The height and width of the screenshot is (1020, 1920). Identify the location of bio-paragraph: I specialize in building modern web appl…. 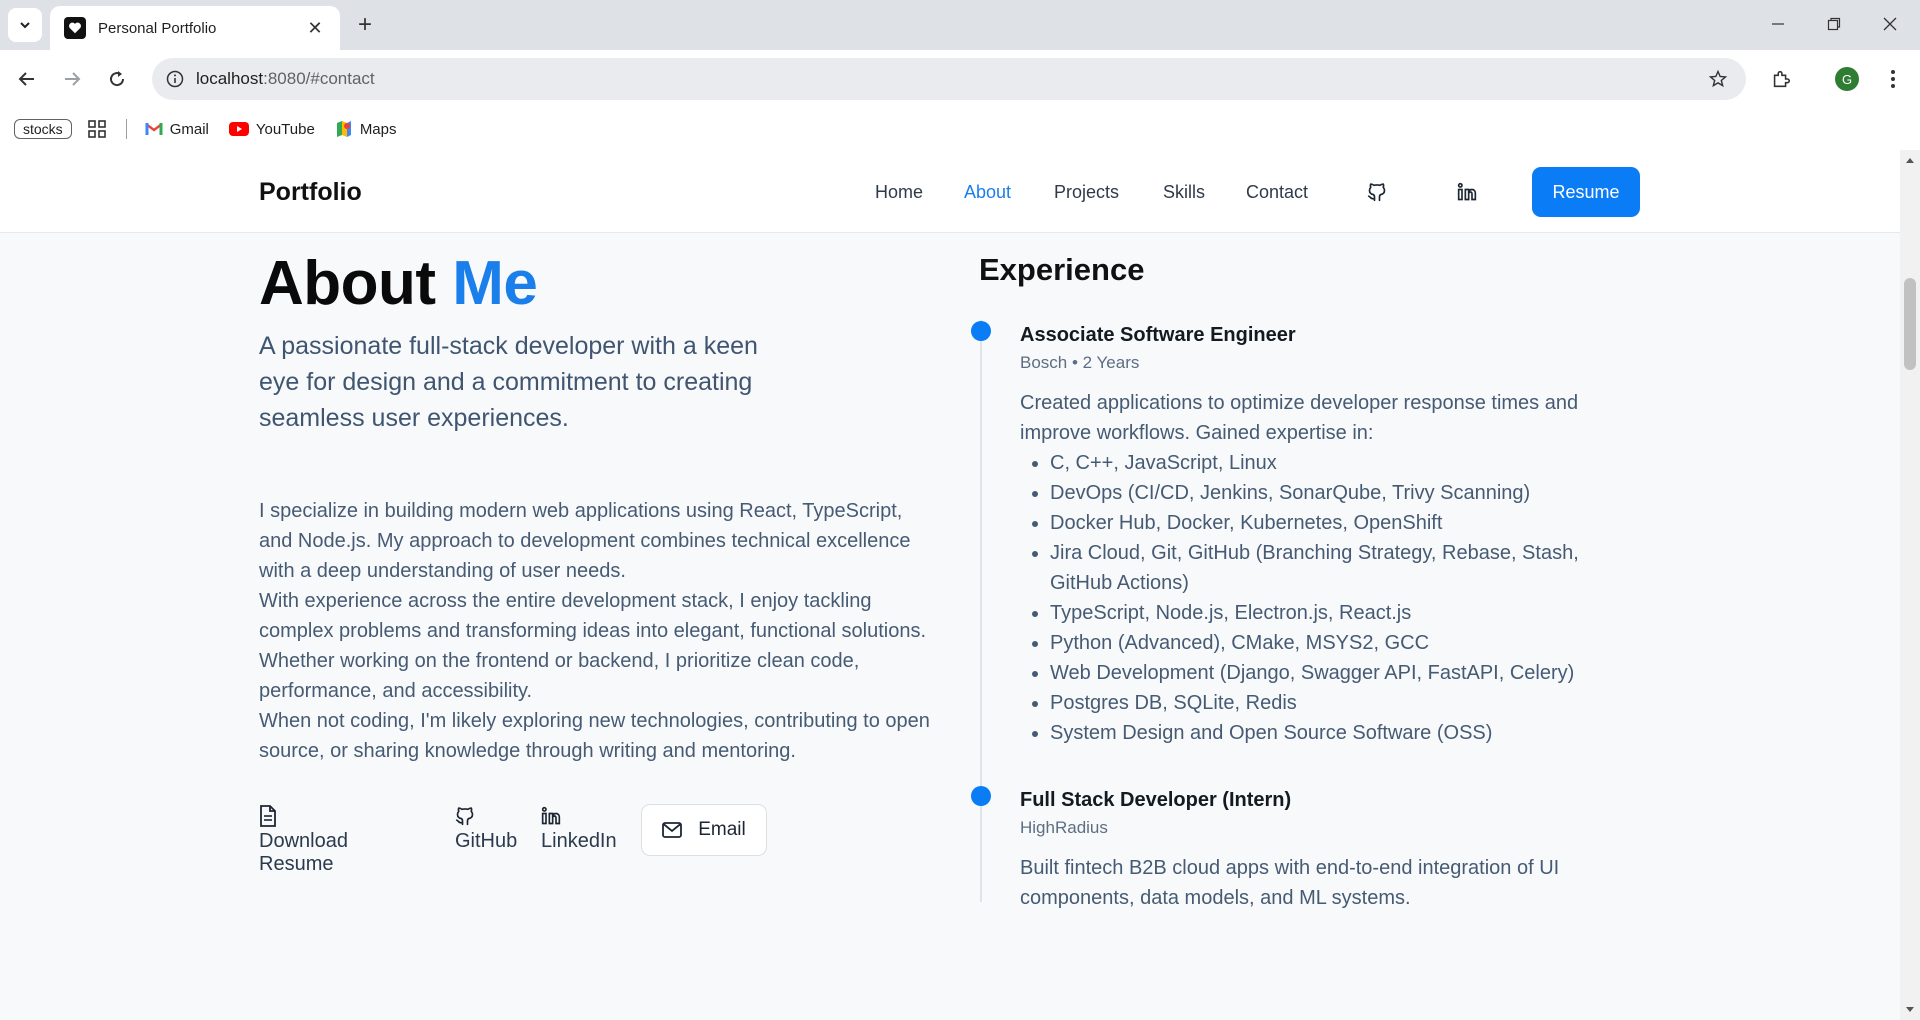
(585, 541).